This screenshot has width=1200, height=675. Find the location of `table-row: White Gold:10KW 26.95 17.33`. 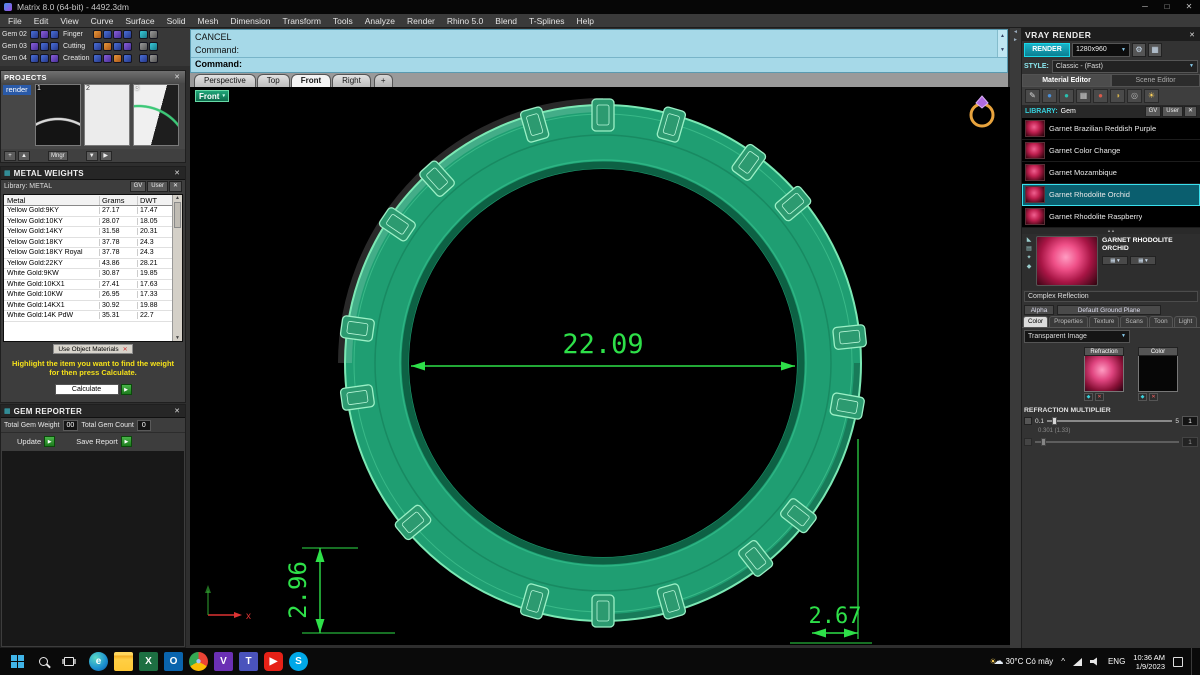

table-row: White Gold:10KW 26.95 17.33 is located at coordinates (93, 295).